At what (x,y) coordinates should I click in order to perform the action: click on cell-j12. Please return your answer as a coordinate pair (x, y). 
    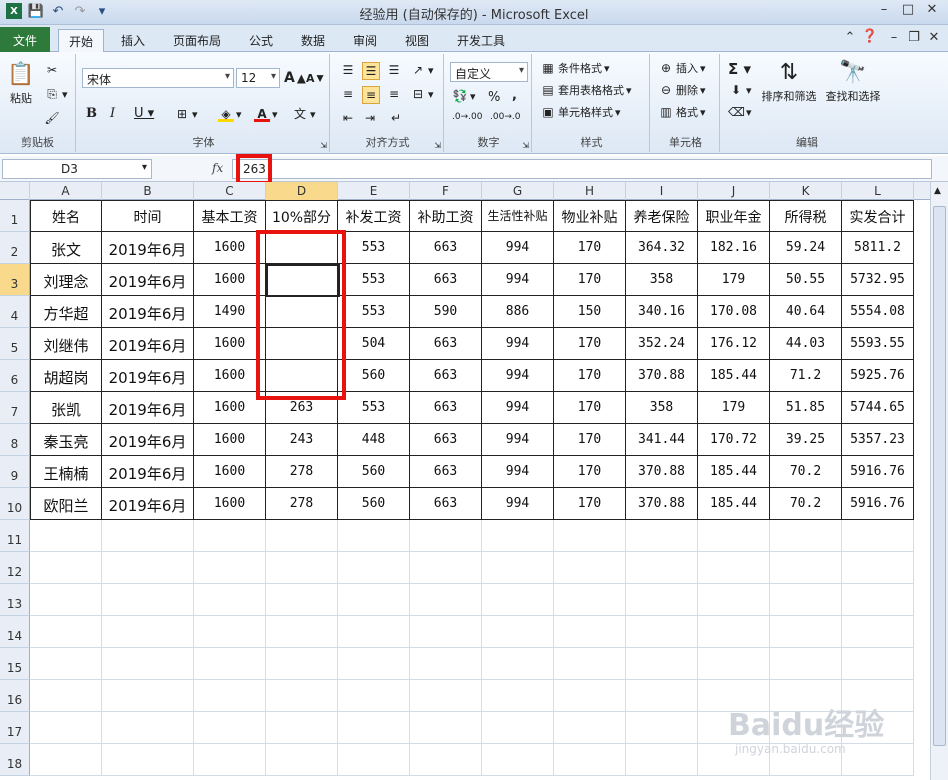
    Looking at the image, I should click on (734, 568).